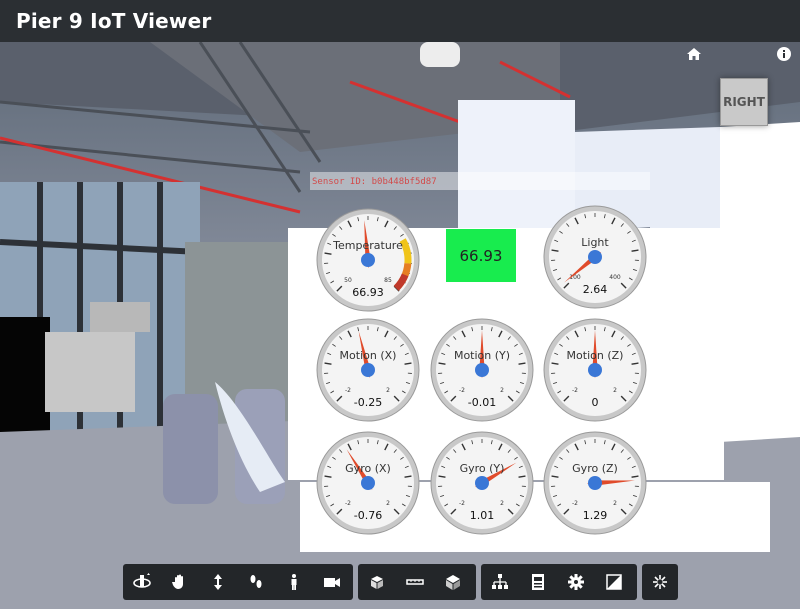 Image resolution: width=800 pixels, height=609 pixels. I want to click on viewcube: RIGHT, so click(744, 102).